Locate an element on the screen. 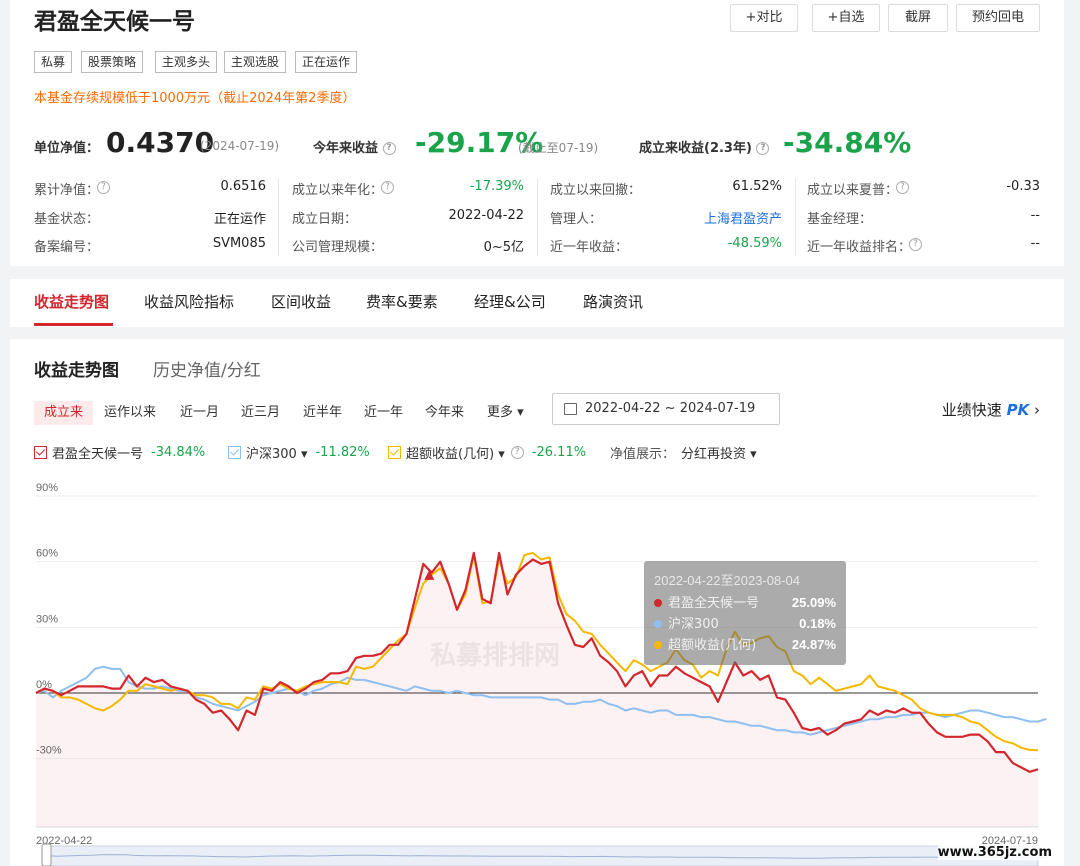  detail-label: 近一年收益： is located at coordinates (589, 247).